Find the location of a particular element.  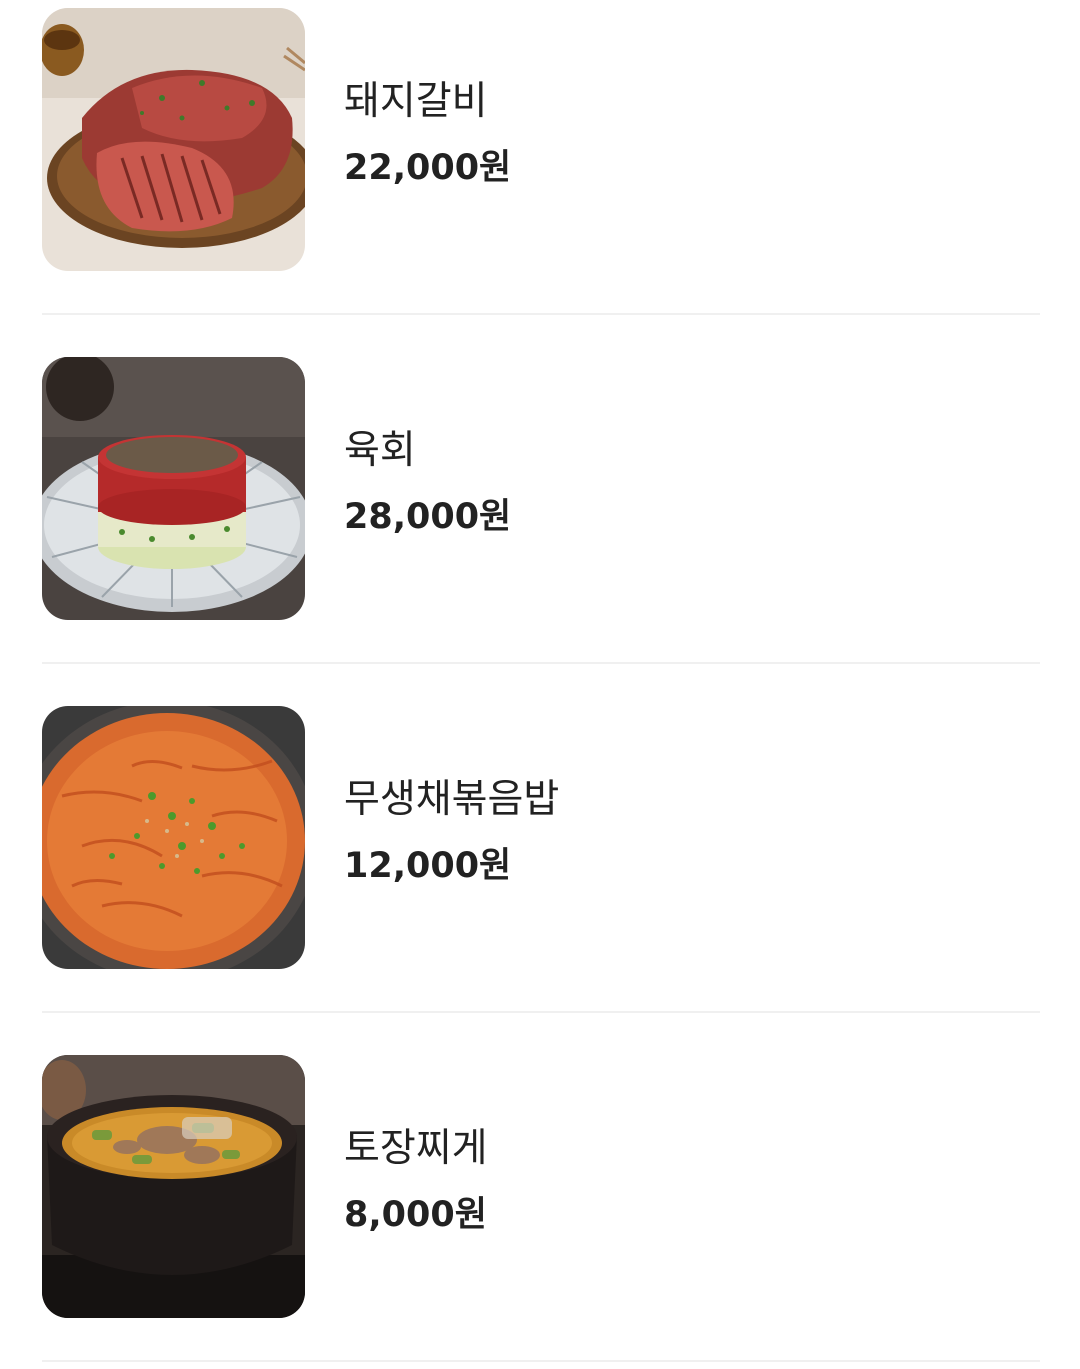

menu-item-price: 22,000원 is located at coordinates (428, 168).